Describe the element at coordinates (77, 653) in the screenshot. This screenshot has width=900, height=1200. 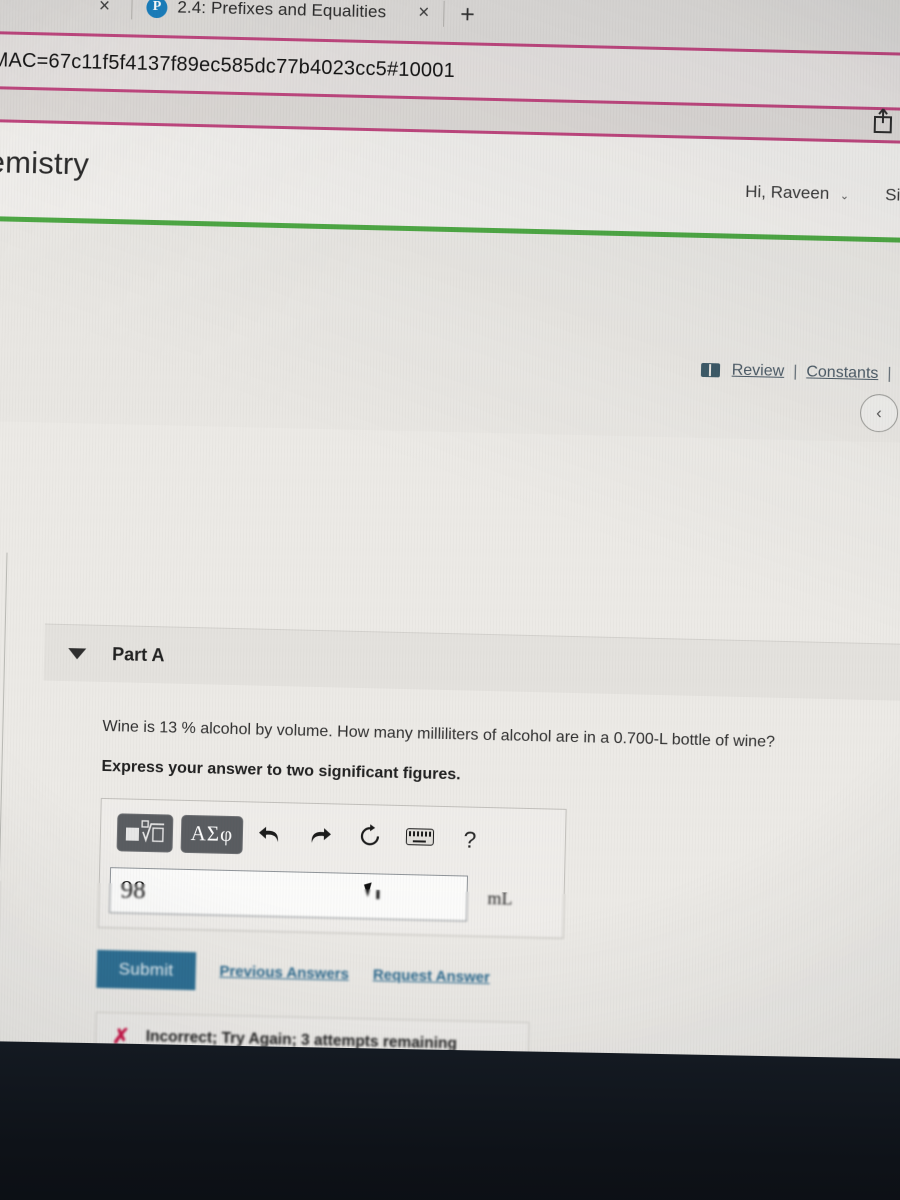
I see `caret-down-icon` at that location.